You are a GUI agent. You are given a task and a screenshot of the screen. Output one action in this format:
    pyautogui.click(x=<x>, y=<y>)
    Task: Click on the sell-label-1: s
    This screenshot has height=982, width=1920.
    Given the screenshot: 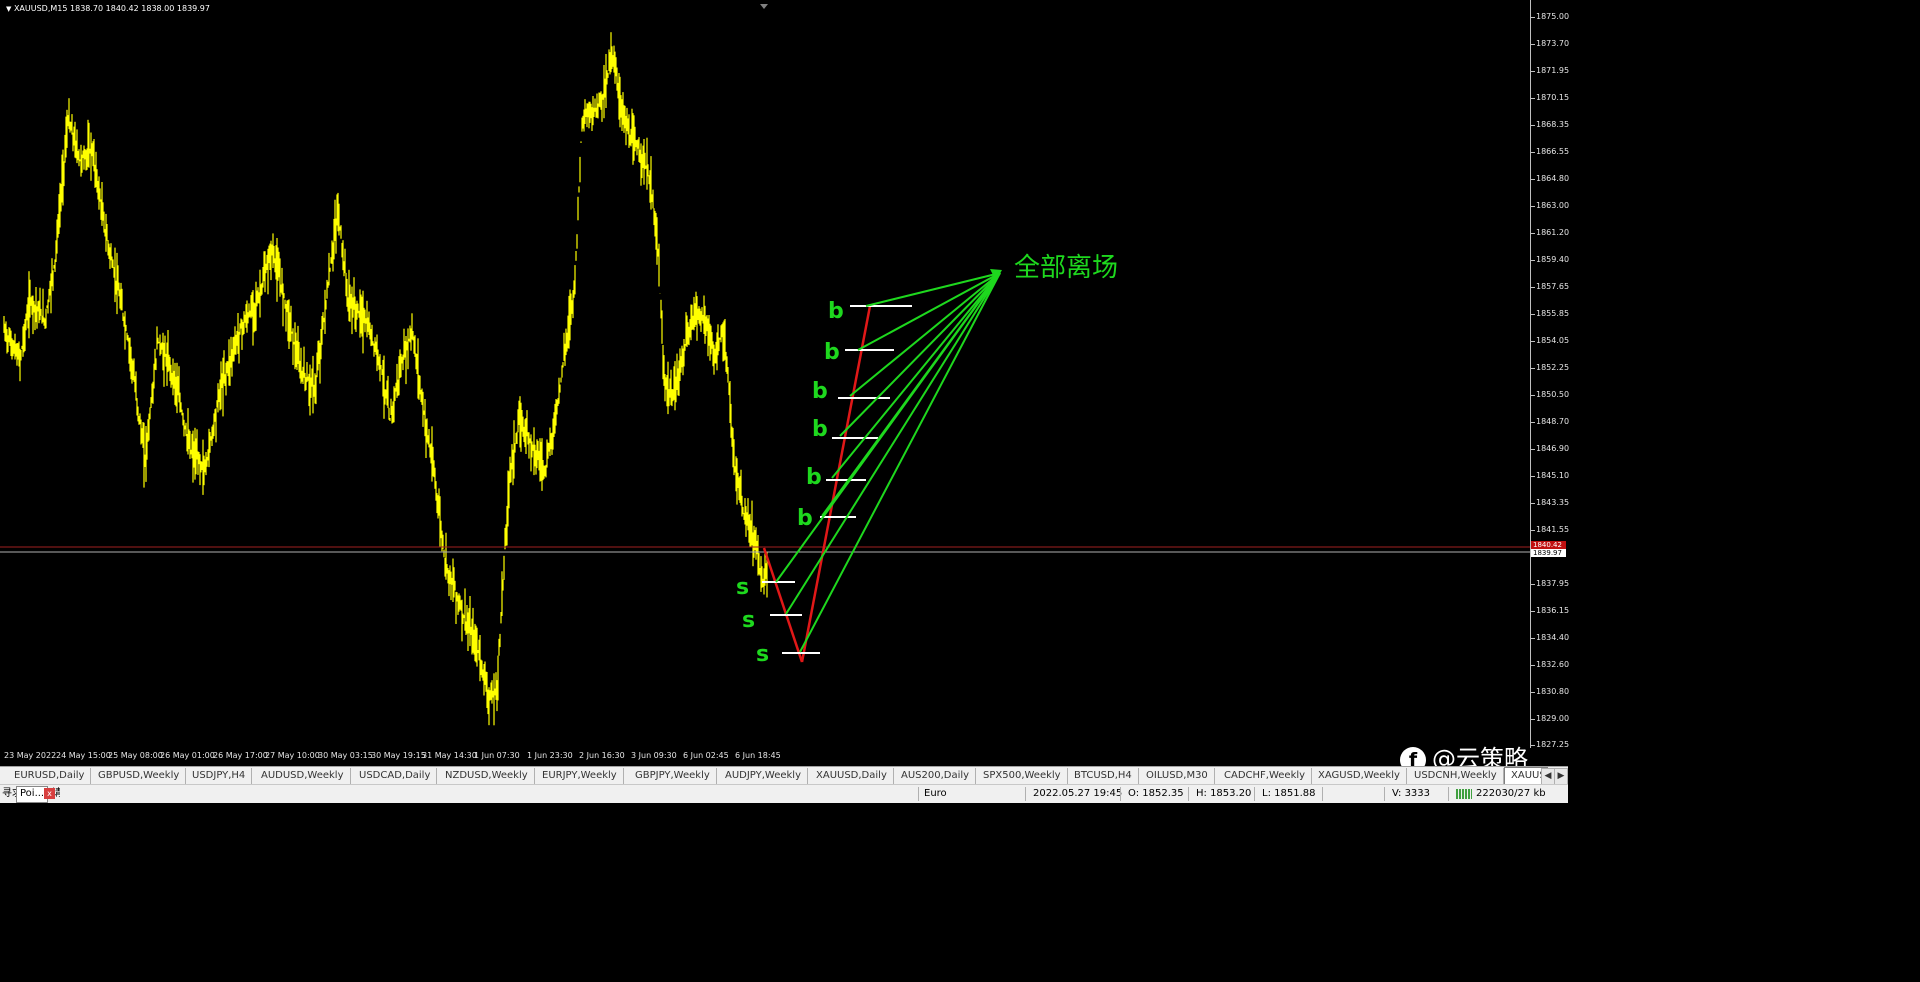 What is the action you would take?
    pyautogui.click(x=743, y=587)
    